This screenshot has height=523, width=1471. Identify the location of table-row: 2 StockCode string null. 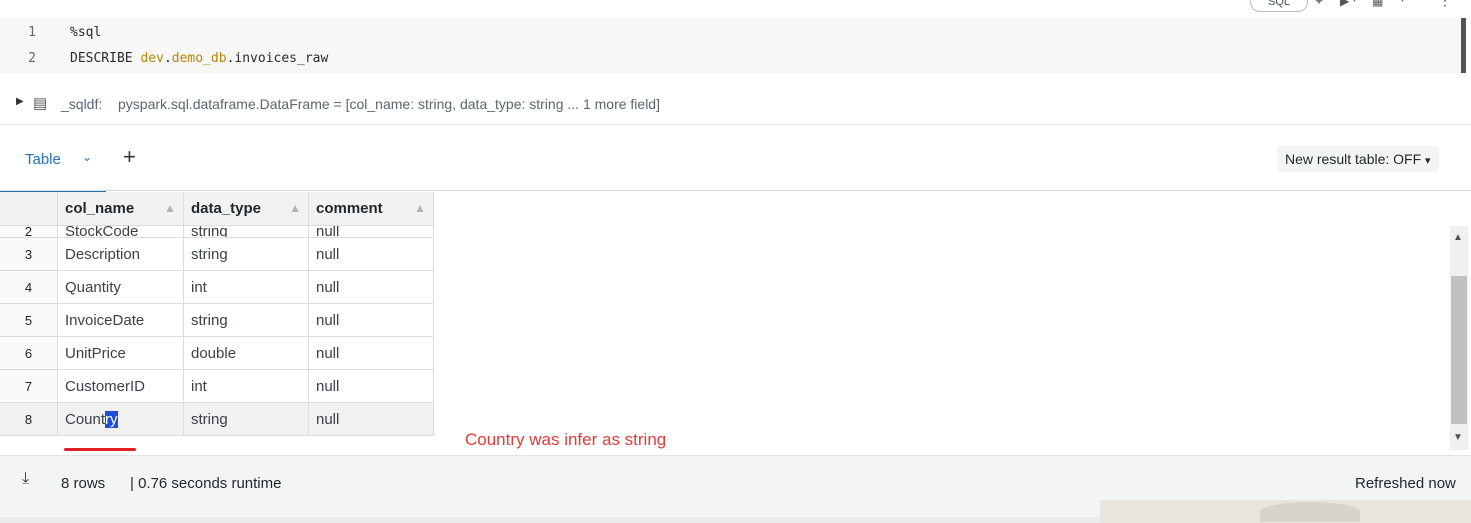
(217, 231).